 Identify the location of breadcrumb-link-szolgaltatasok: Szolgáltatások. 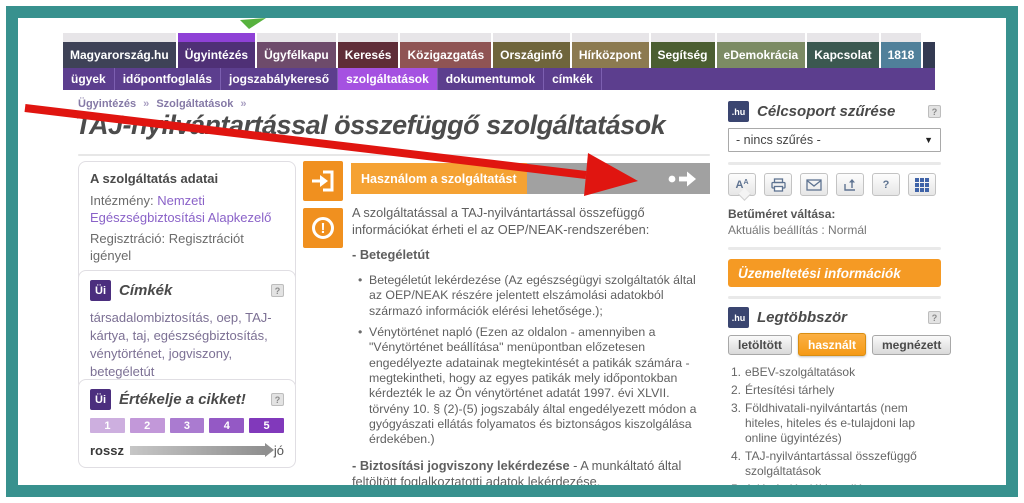
(194, 104).